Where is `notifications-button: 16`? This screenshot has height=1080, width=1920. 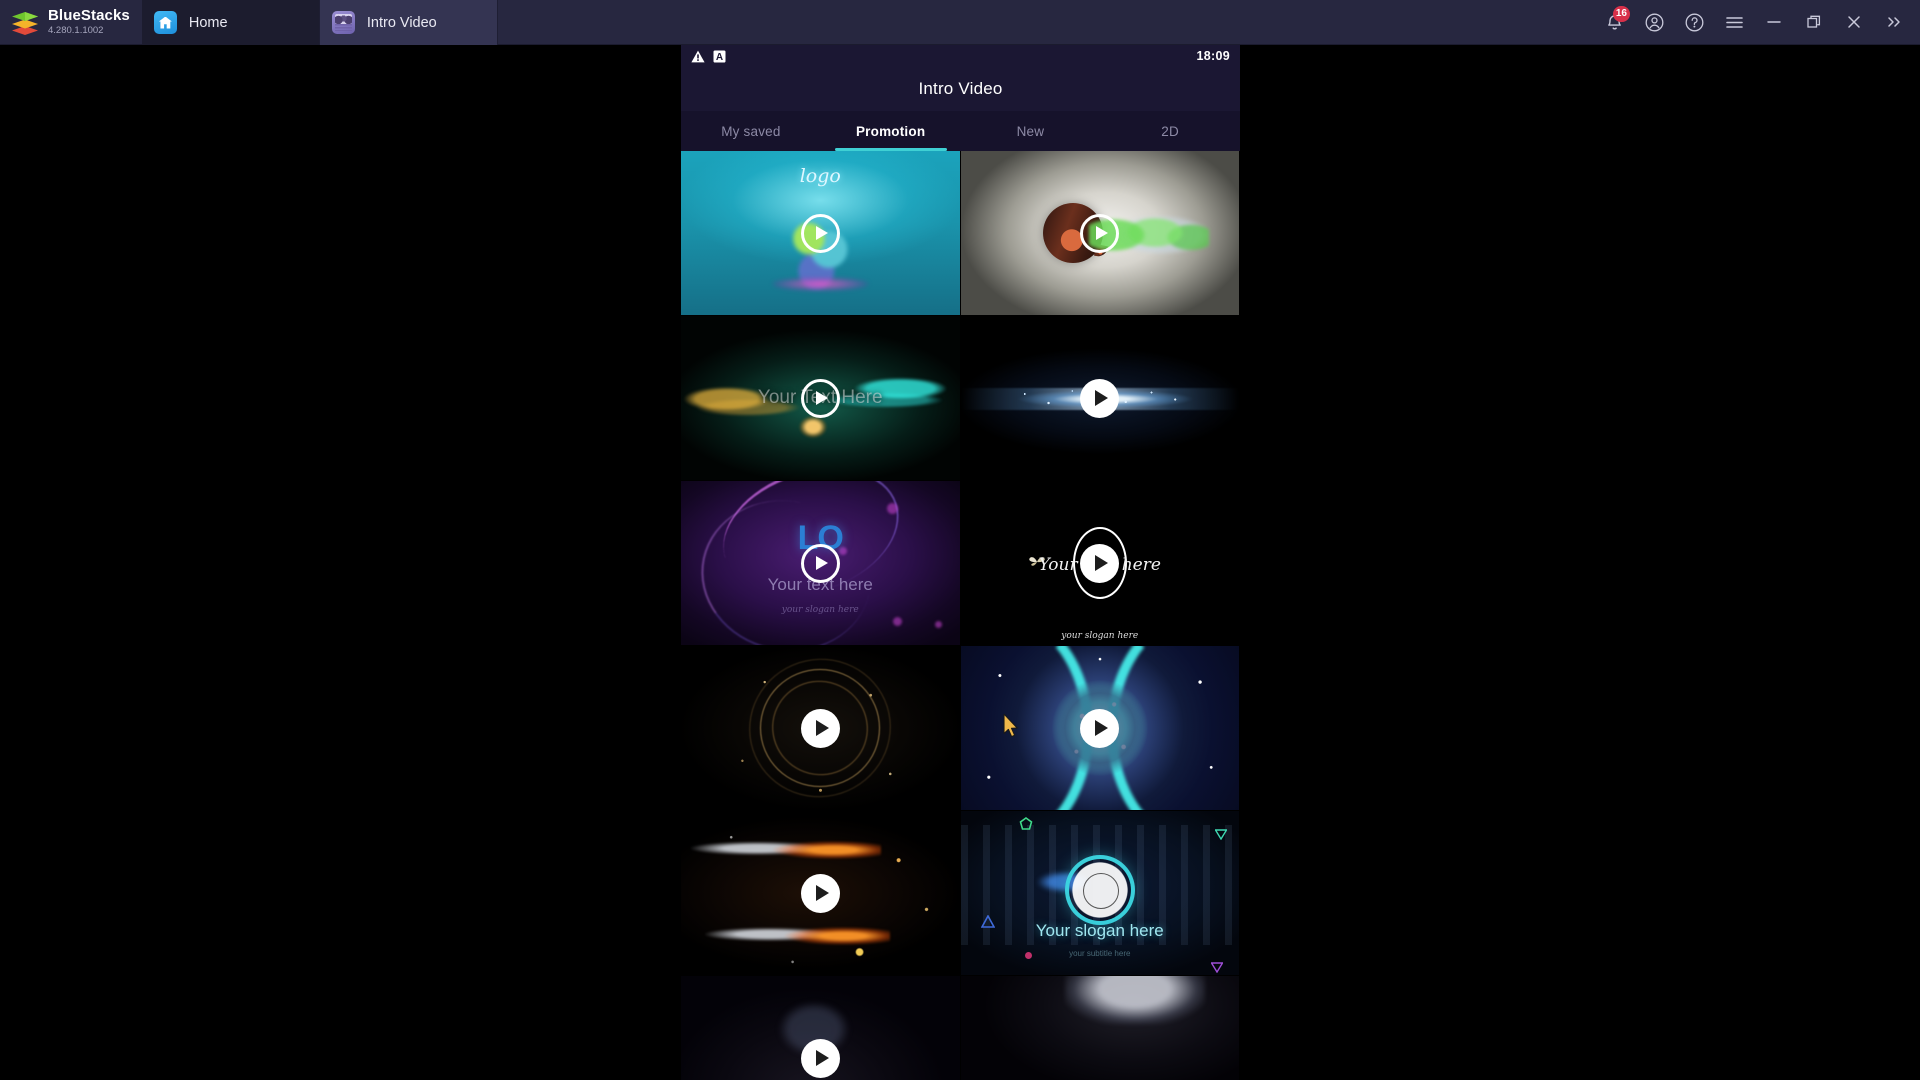
notifications-button: 16 is located at coordinates (1614, 22).